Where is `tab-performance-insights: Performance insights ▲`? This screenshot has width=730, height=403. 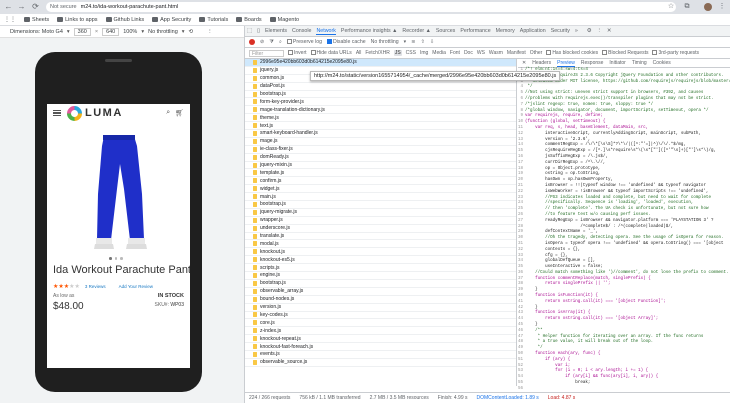
tab-performance-insights: Performance insights ▲ is located at coordinates (369, 31).